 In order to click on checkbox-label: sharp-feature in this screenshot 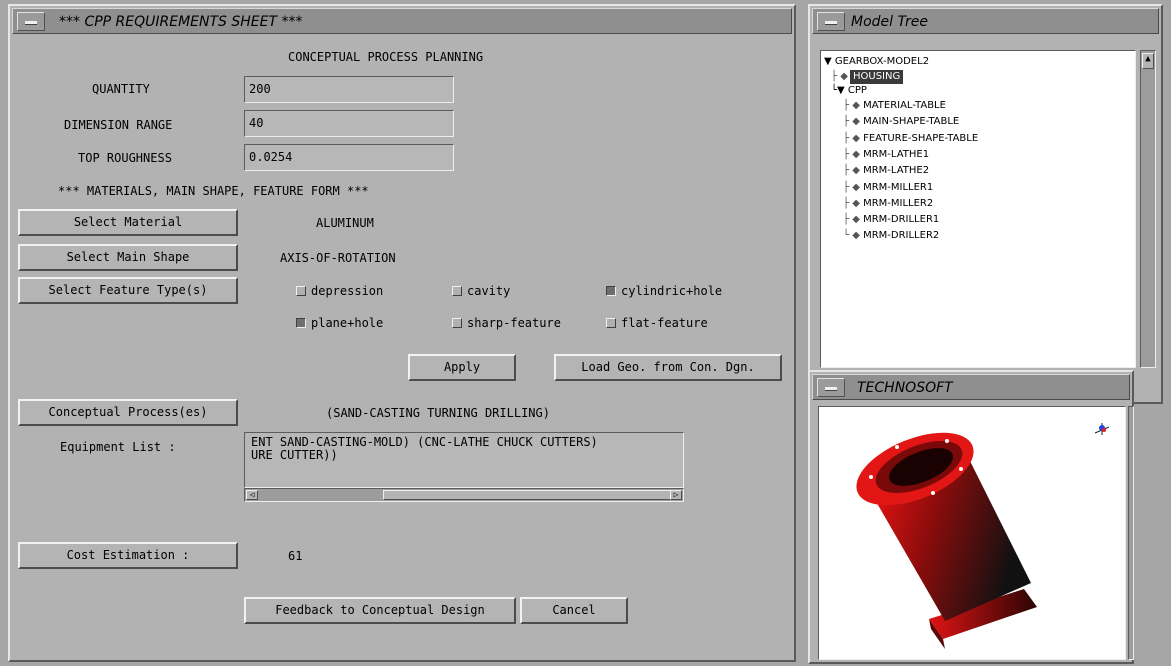, I will do `click(514, 323)`.